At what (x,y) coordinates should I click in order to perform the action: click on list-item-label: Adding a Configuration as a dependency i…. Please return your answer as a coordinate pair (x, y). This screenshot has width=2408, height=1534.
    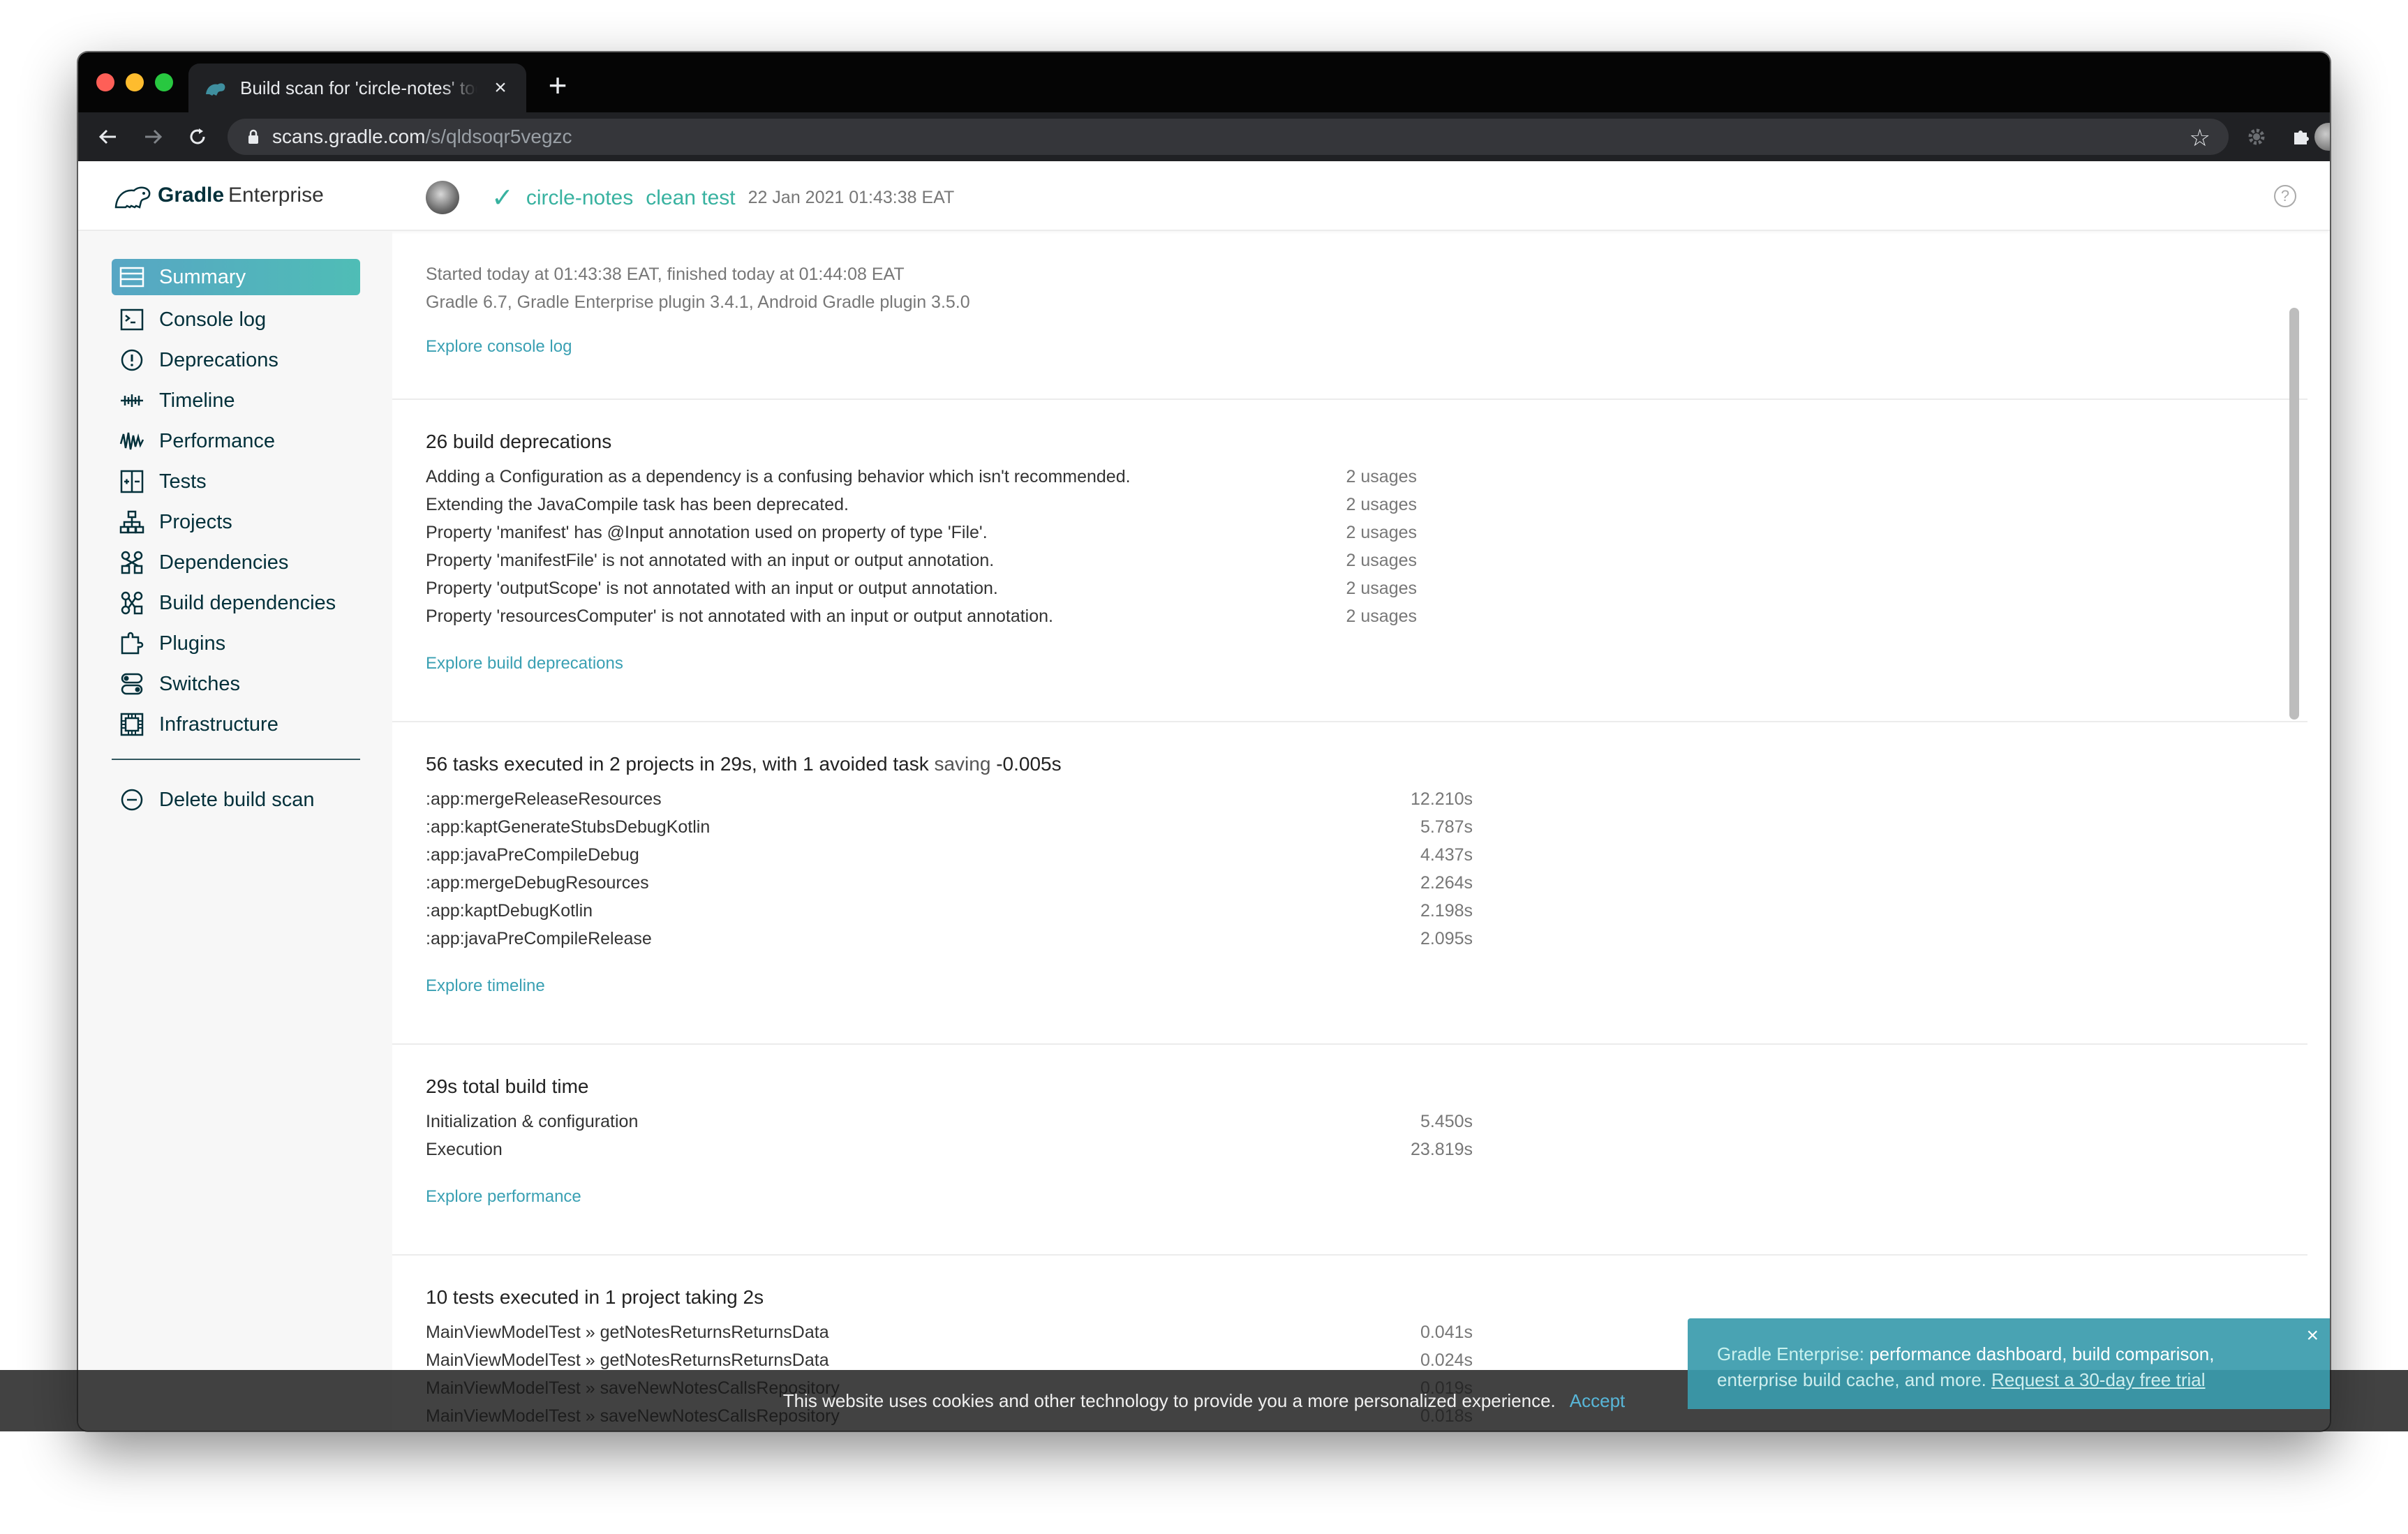
    Looking at the image, I should click on (779, 476).